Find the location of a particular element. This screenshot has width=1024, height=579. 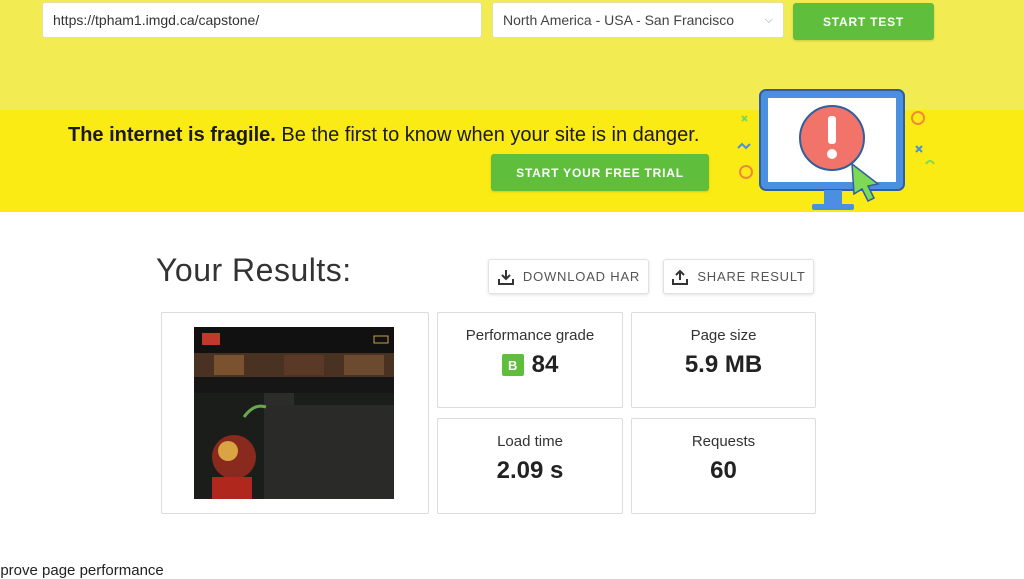

start-free-trial-button: START YOUR FREE TRIAL is located at coordinates (600, 172).